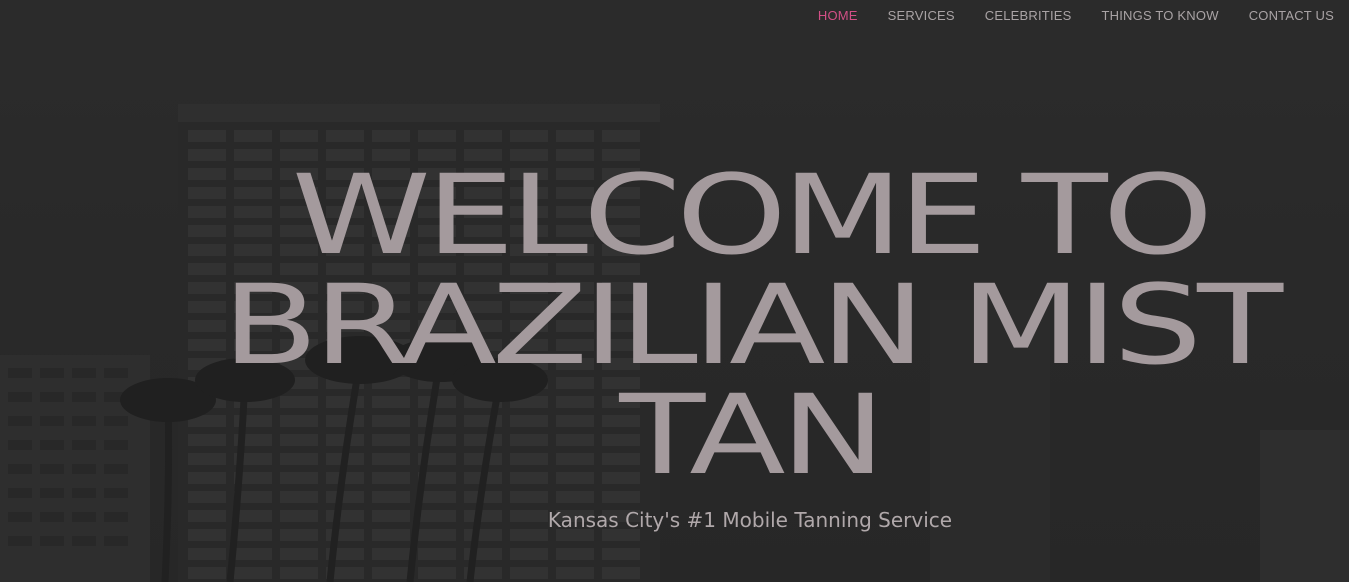 The height and width of the screenshot is (582, 1349). I want to click on nav-link-contact-us: CONTACT US, so click(1291, 15).